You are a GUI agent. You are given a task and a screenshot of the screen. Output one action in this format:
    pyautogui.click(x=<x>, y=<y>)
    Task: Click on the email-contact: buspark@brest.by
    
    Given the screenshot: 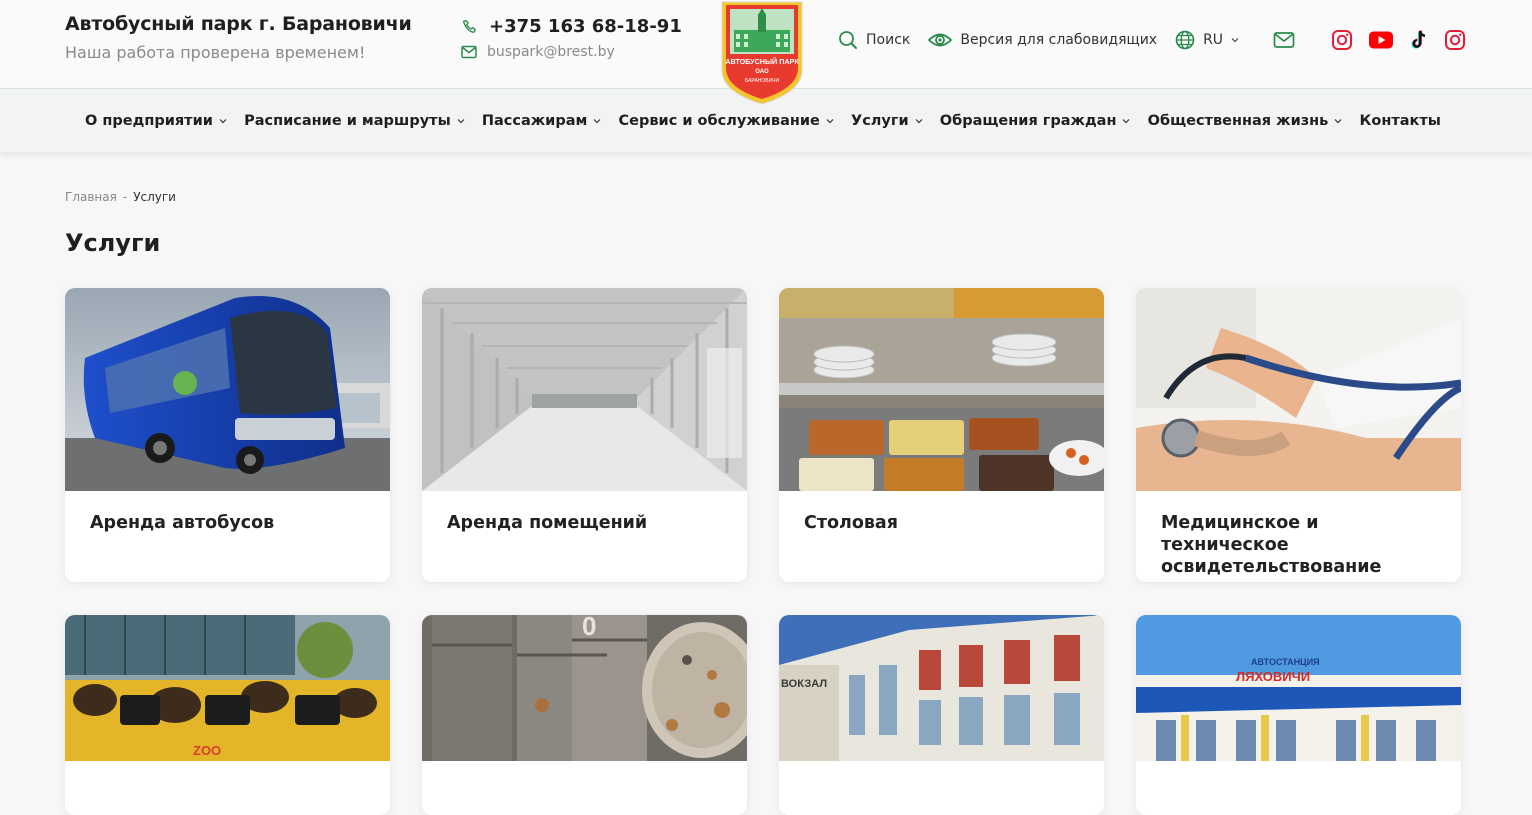 What is the action you would take?
    pyautogui.click(x=538, y=52)
    